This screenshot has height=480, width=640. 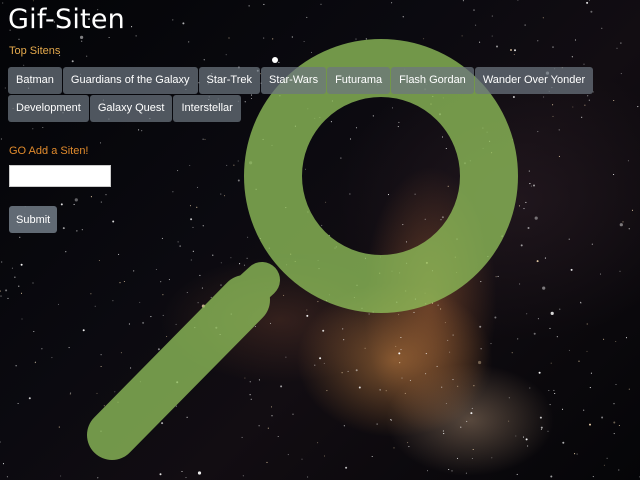 What do you see at coordinates (359, 80) in the screenshot?
I see `tab-futurama: Futurama` at bounding box center [359, 80].